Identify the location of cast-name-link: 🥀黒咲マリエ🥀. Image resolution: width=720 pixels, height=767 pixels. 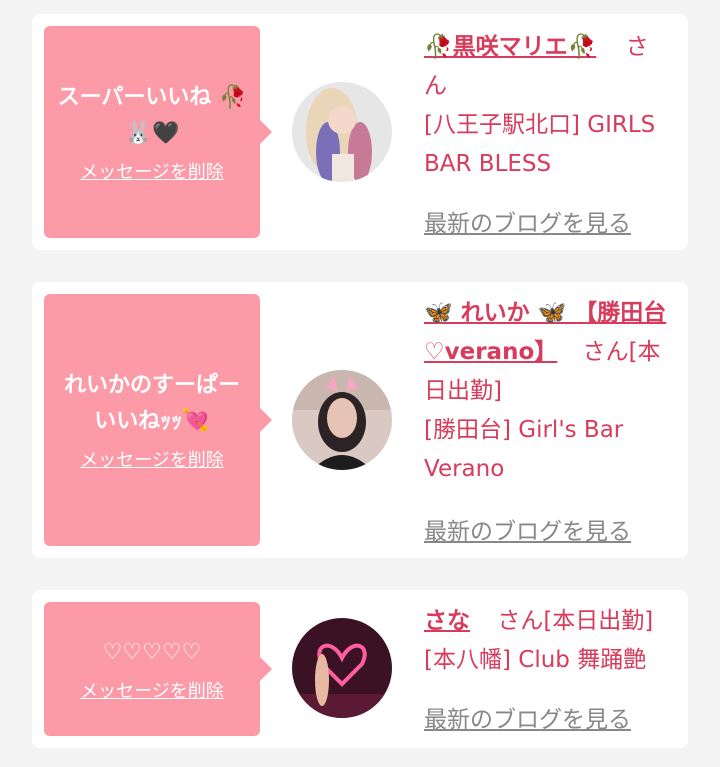
(510, 47).